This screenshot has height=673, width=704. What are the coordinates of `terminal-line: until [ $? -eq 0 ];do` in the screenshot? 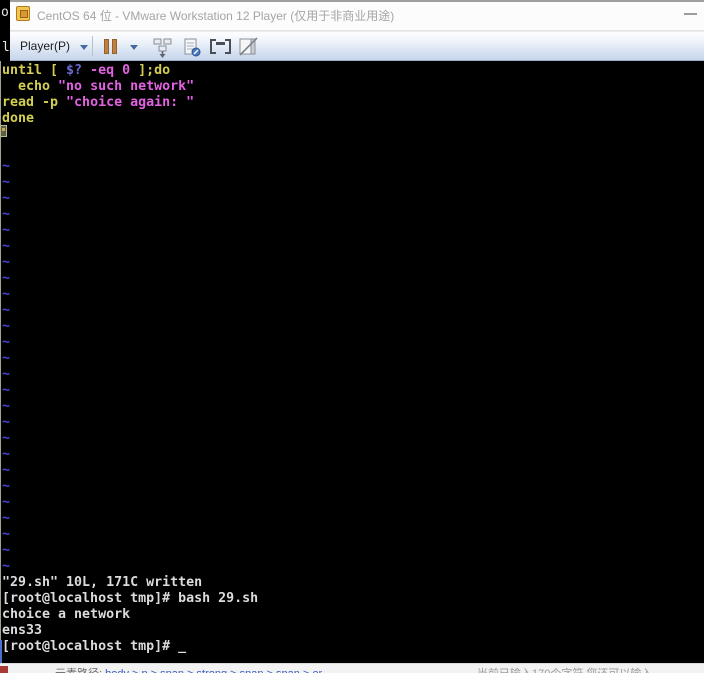 It's located at (86, 70).